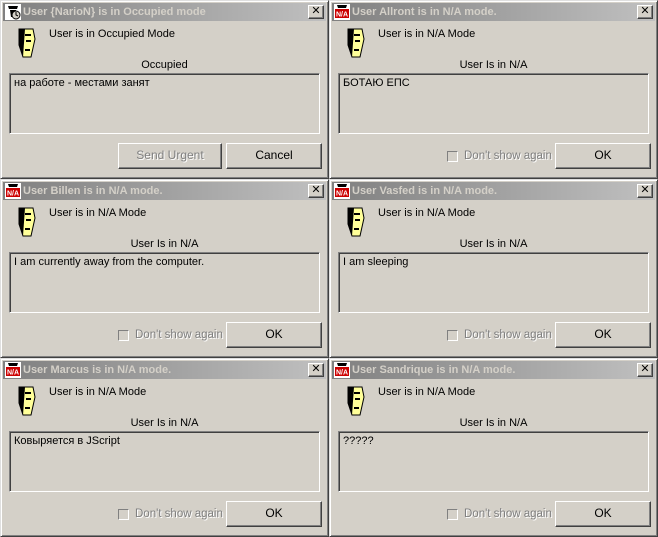 Image resolution: width=658 pixels, height=537 pixels. Describe the element at coordinates (274, 156) in the screenshot. I see `cancel-button: Cancel` at that location.